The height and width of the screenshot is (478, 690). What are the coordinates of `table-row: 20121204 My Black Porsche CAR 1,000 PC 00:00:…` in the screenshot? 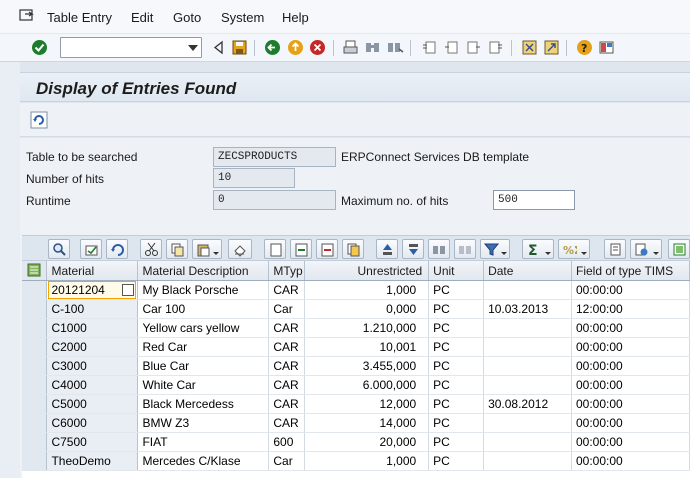 It's located at (356, 290).